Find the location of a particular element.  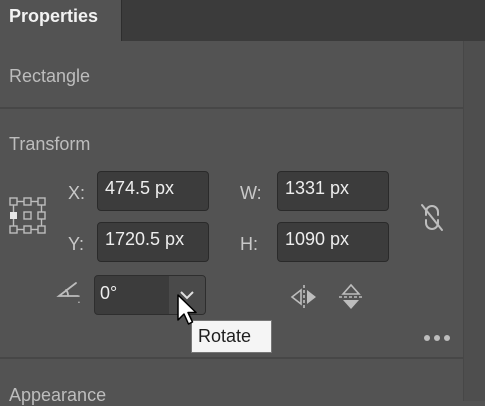

rotate-tooltip-text: Rotate is located at coordinates (225, 336).